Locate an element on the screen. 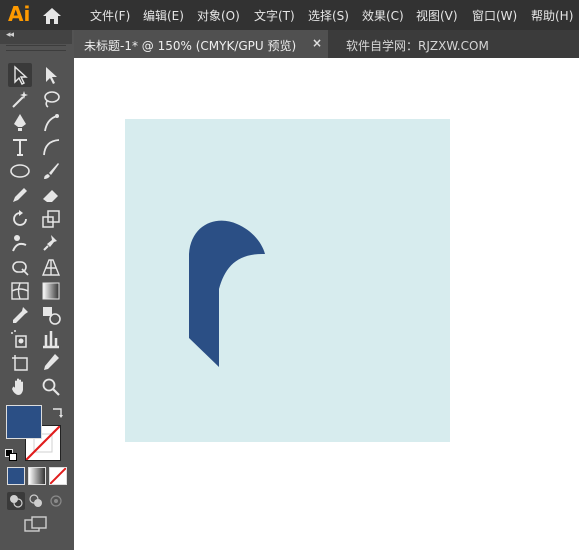 This screenshot has width=579, height=550. draw-normal-icon is located at coordinates (16, 501).